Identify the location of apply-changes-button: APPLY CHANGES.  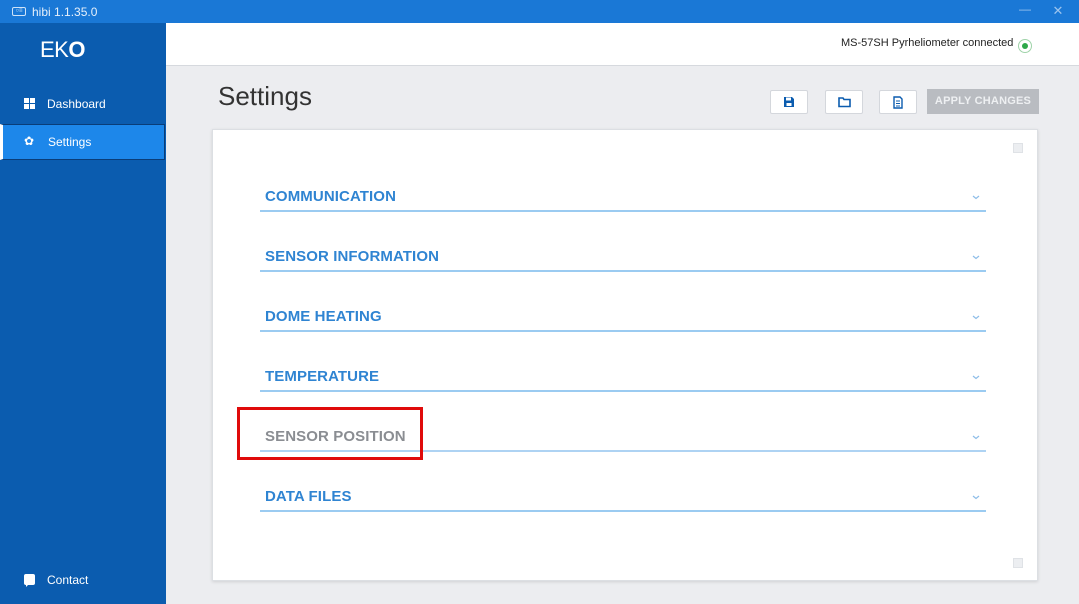
(983, 101).